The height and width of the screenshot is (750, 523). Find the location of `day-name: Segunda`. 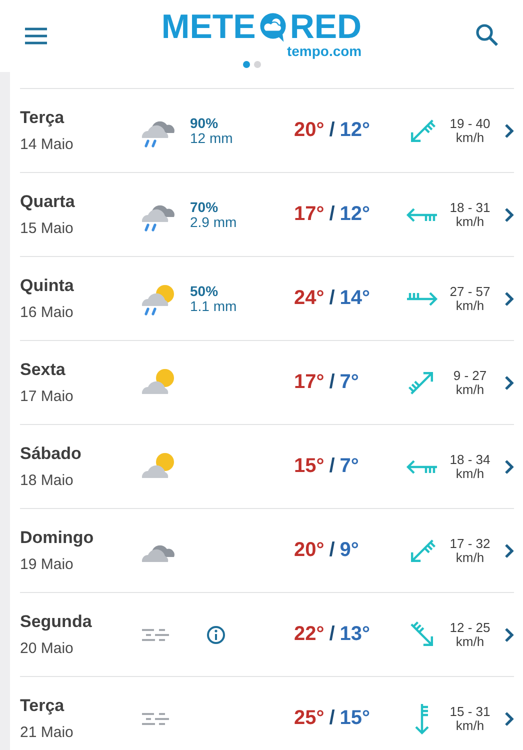

day-name: Segunda is located at coordinates (56, 622).